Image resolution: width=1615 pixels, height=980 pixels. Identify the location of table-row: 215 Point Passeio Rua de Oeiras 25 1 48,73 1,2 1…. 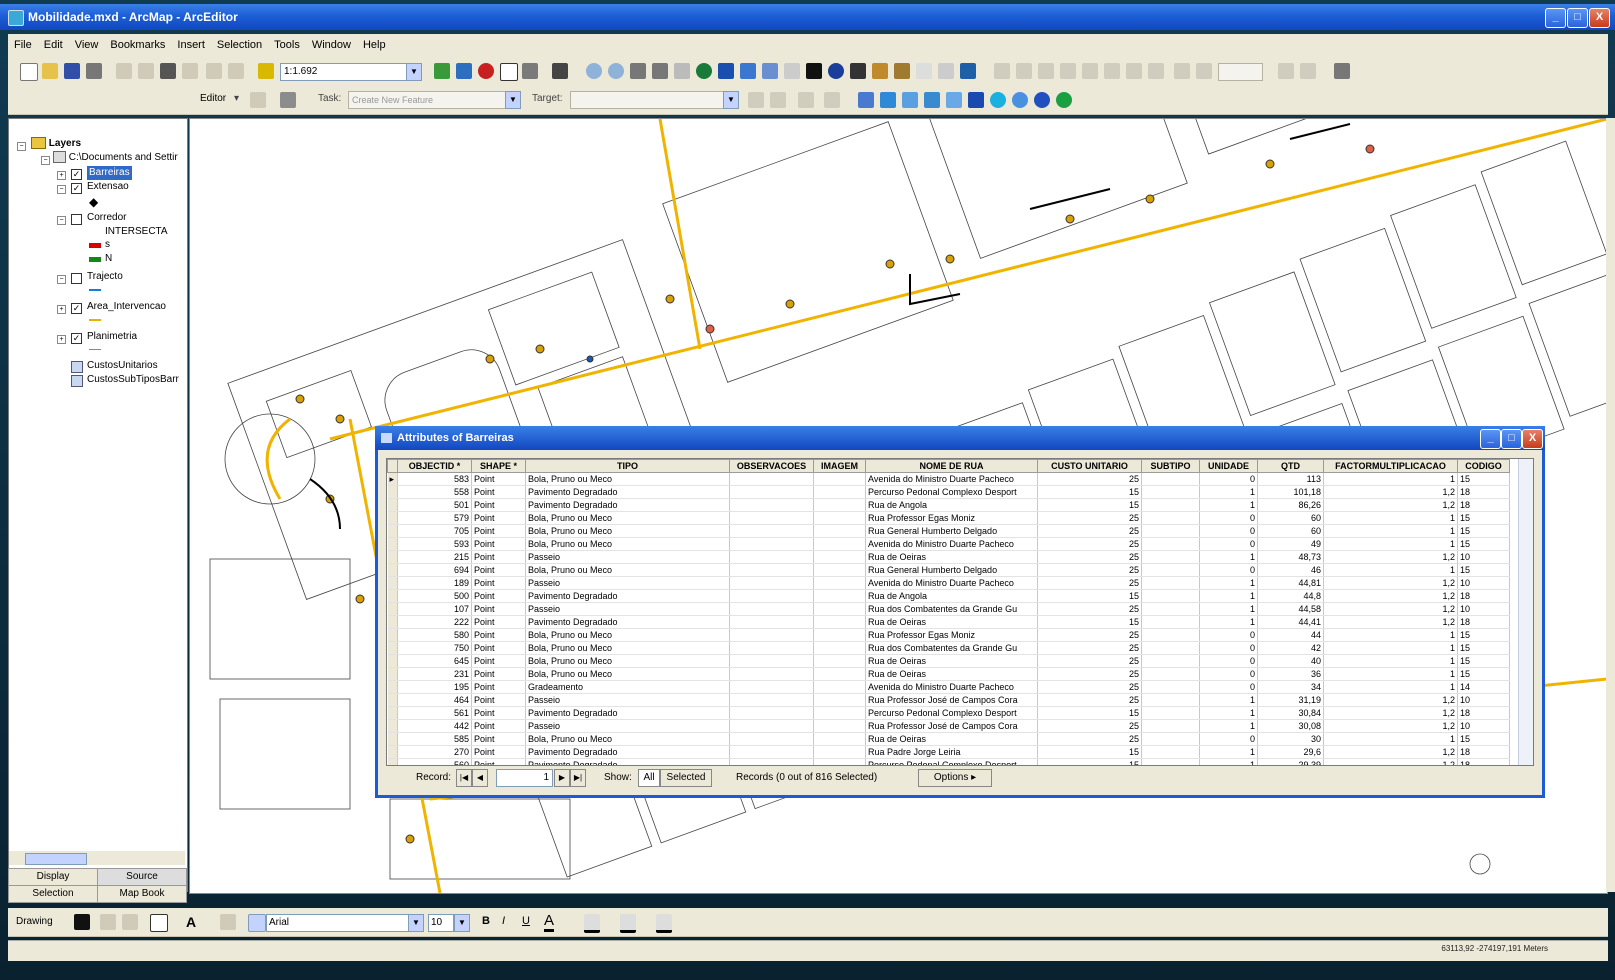
(948, 557).